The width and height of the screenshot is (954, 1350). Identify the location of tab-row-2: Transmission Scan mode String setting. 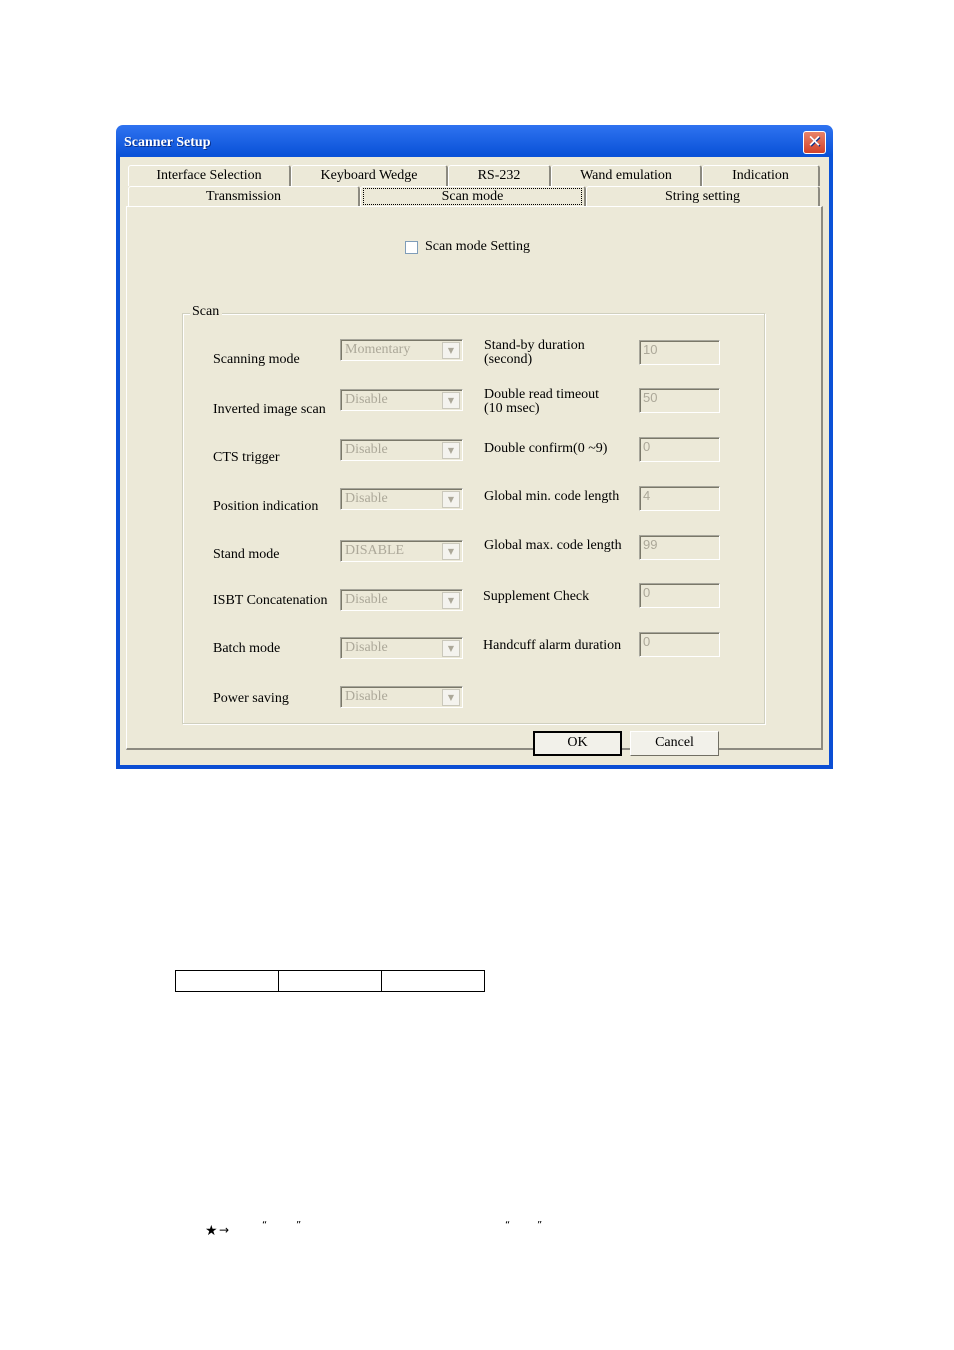
(474, 196).